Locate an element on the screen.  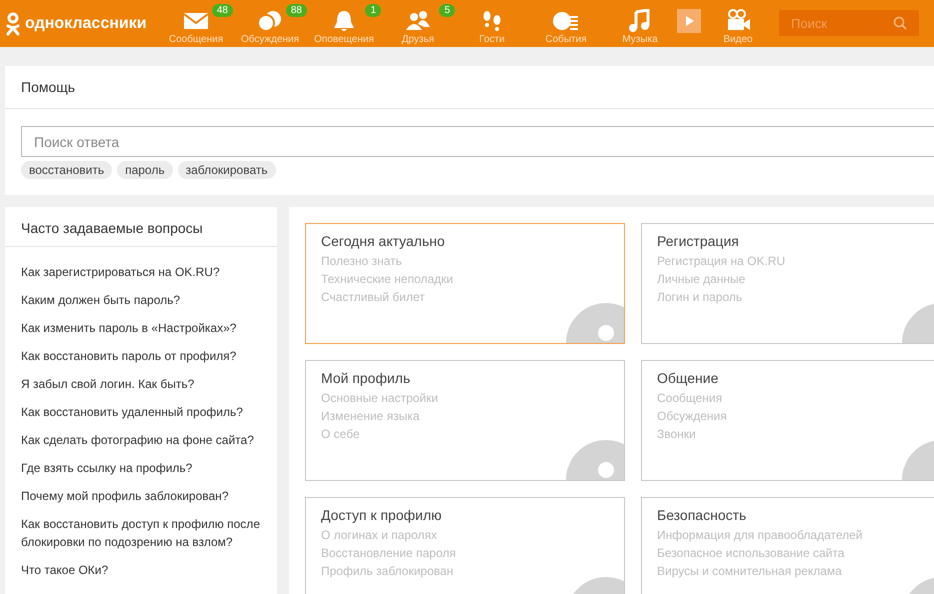
play-icon is located at coordinates (689, 20).